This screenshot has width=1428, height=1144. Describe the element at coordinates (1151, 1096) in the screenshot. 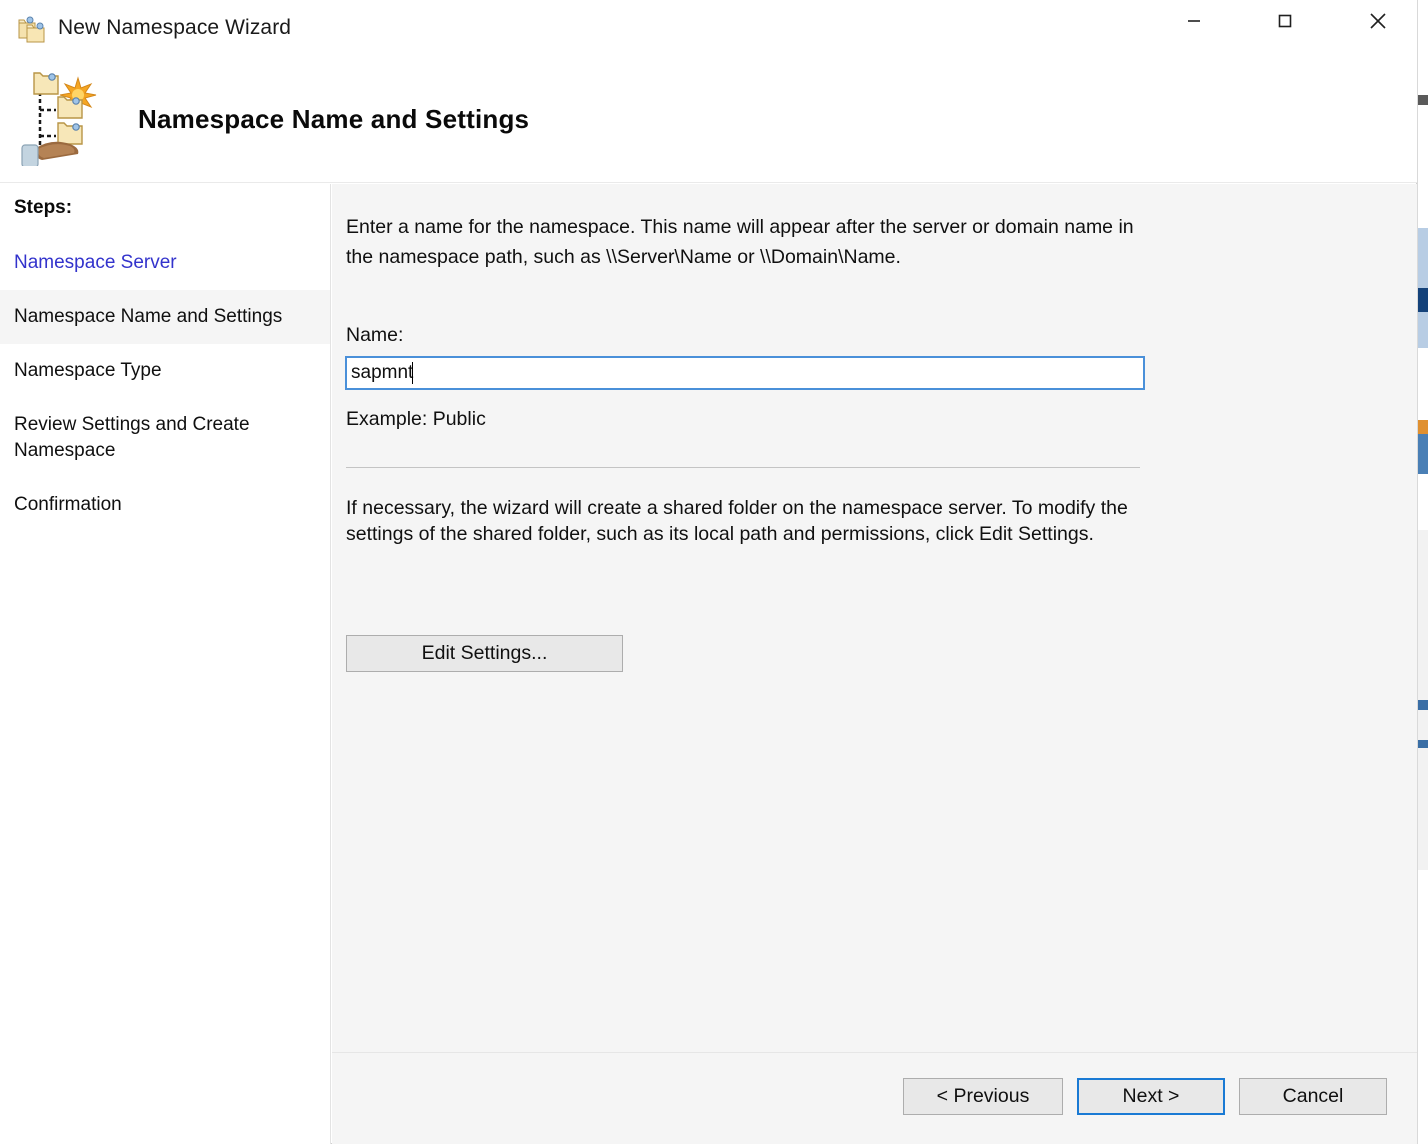

I see `next-button: Next >` at that location.